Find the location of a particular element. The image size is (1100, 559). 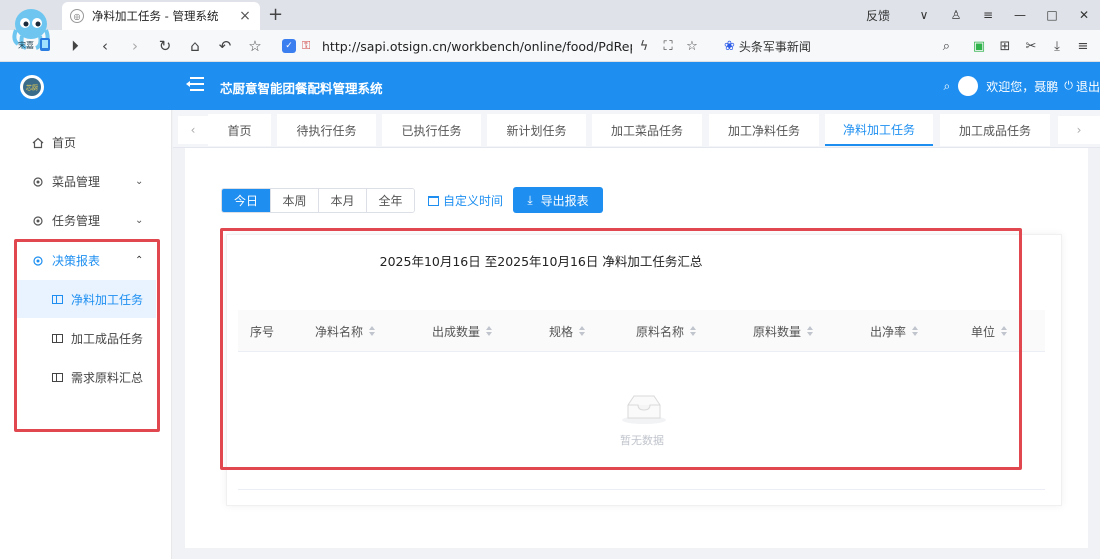

range-year-button: 全年 is located at coordinates (390, 200).